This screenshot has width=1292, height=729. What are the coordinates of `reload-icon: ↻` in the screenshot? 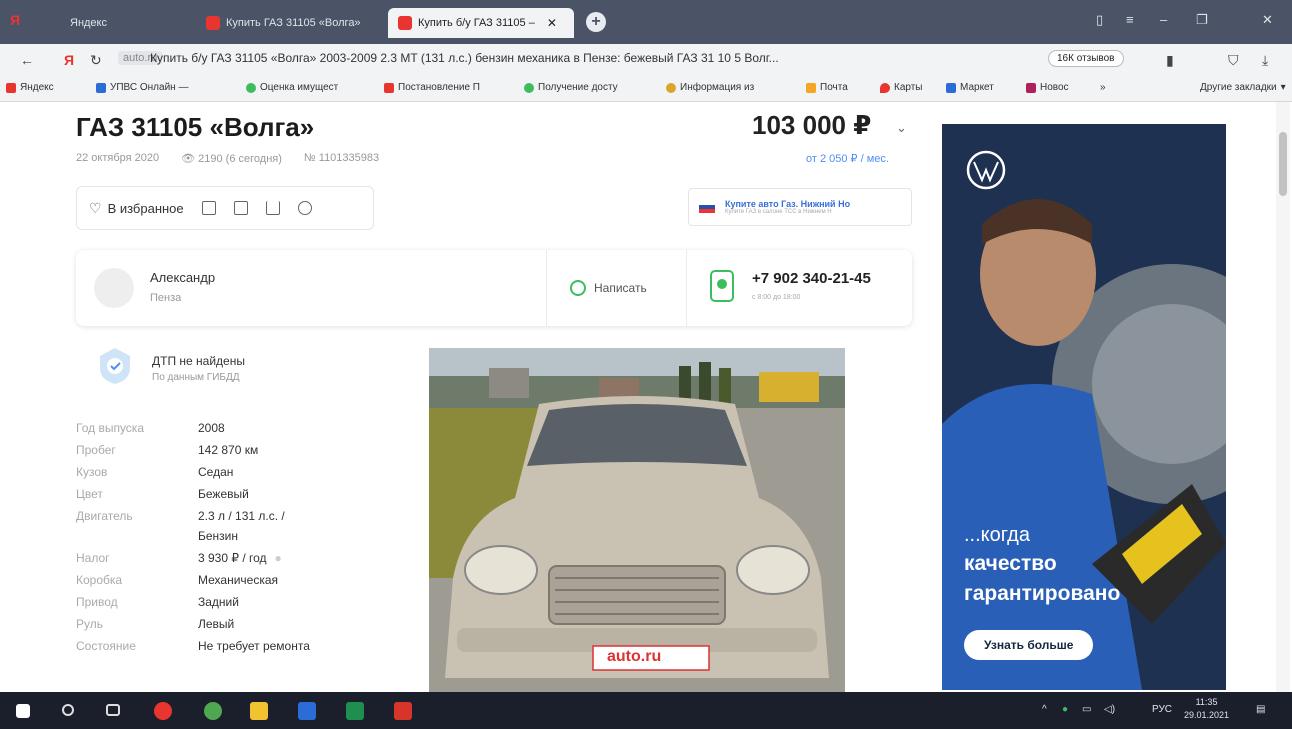 It's located at (96, 60).